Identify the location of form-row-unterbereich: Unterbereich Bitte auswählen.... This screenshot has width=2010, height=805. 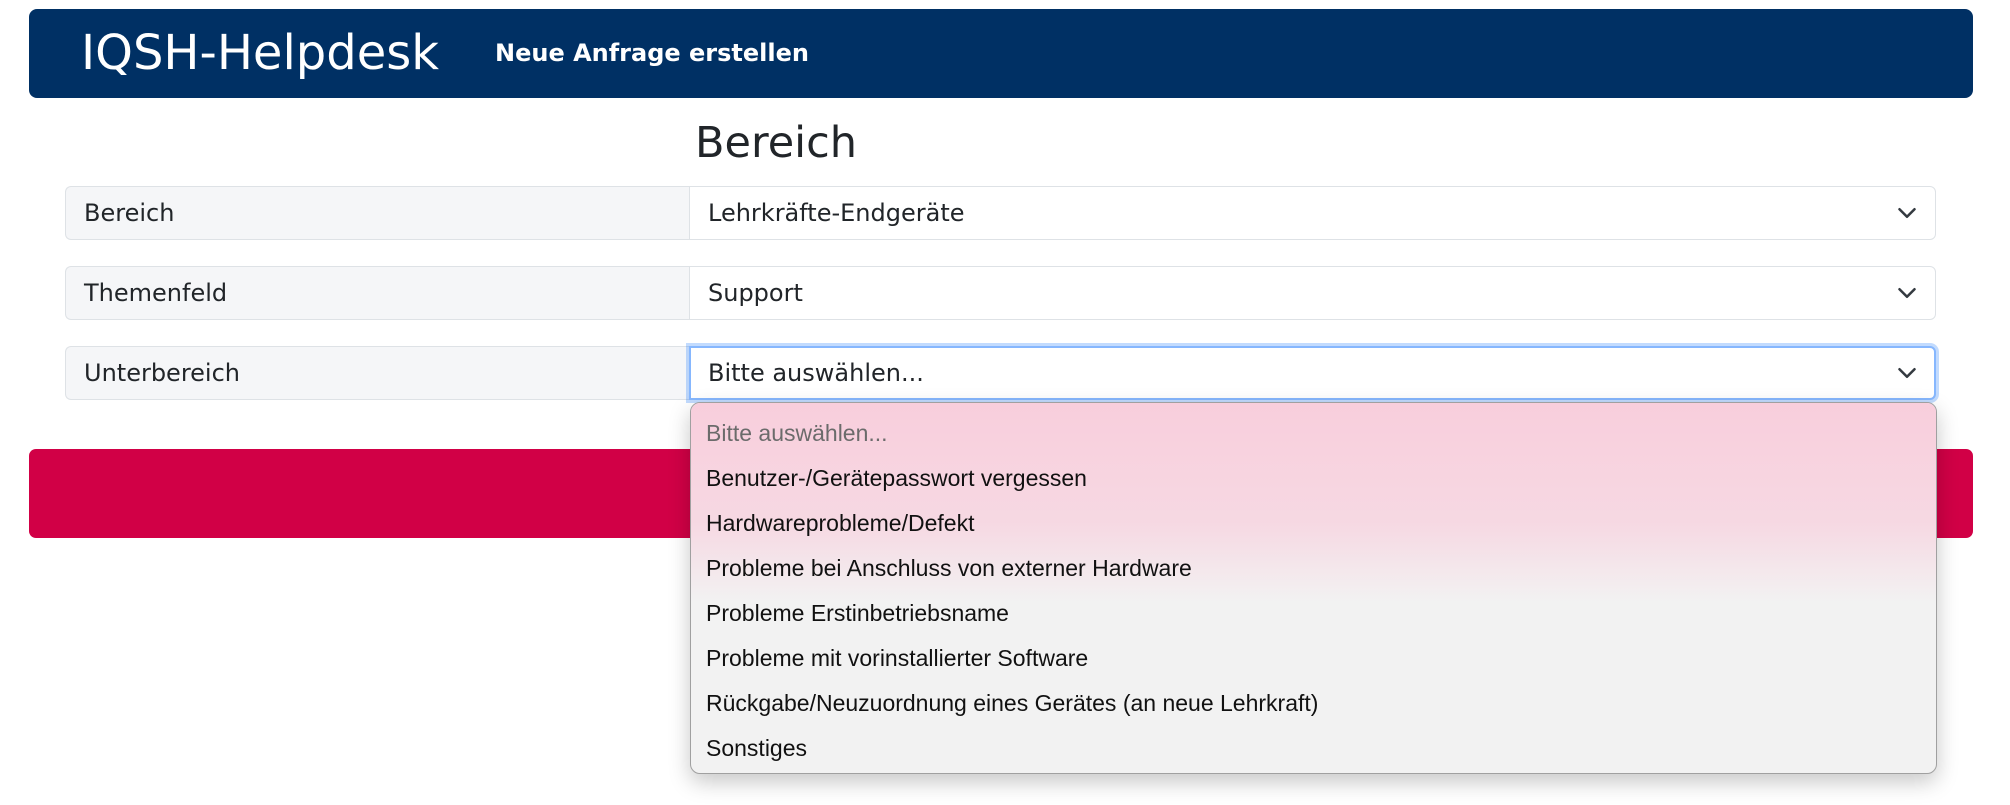
(1000, 373).